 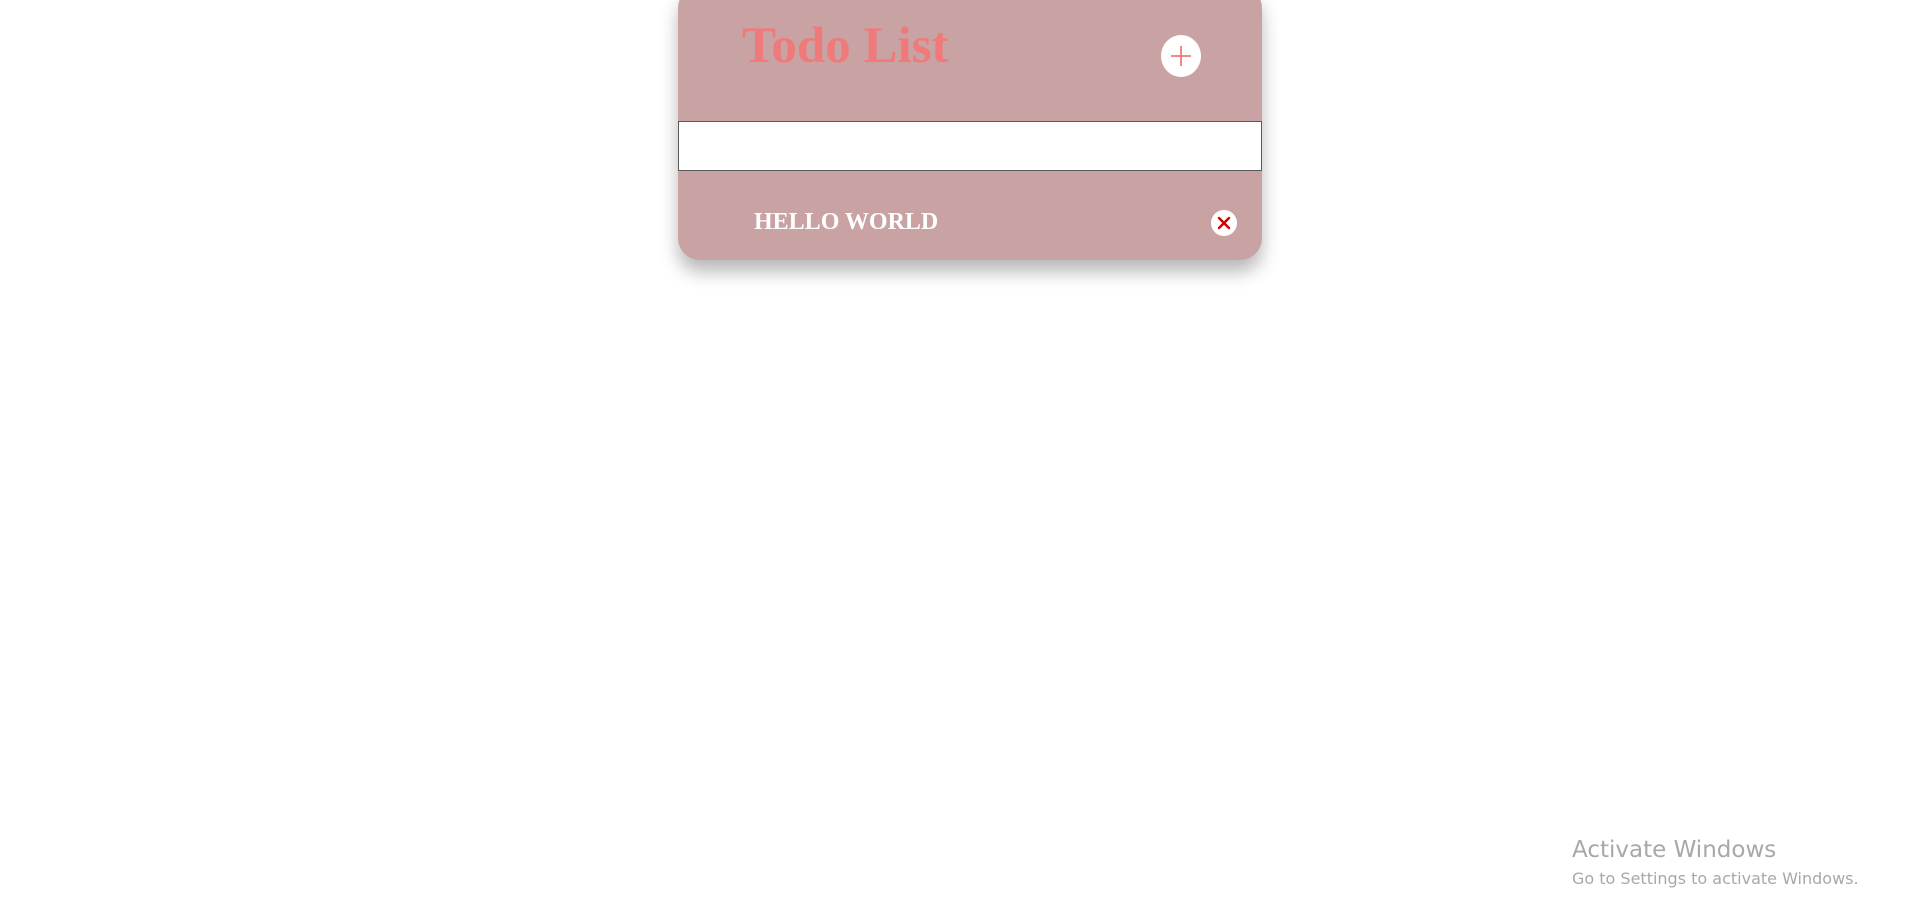 I want to click on add-todo-button, so click(x=1181, y=56).